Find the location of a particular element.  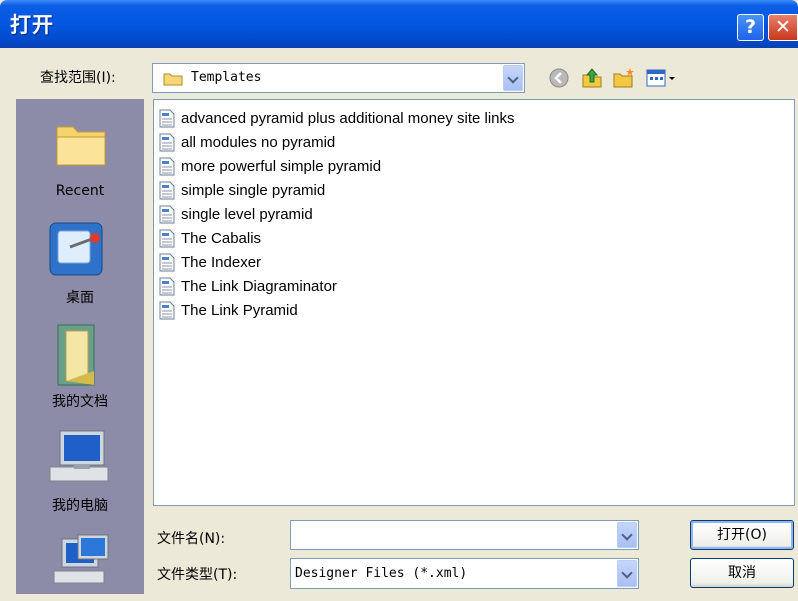

network-icon is located at coordinates (81, 559).